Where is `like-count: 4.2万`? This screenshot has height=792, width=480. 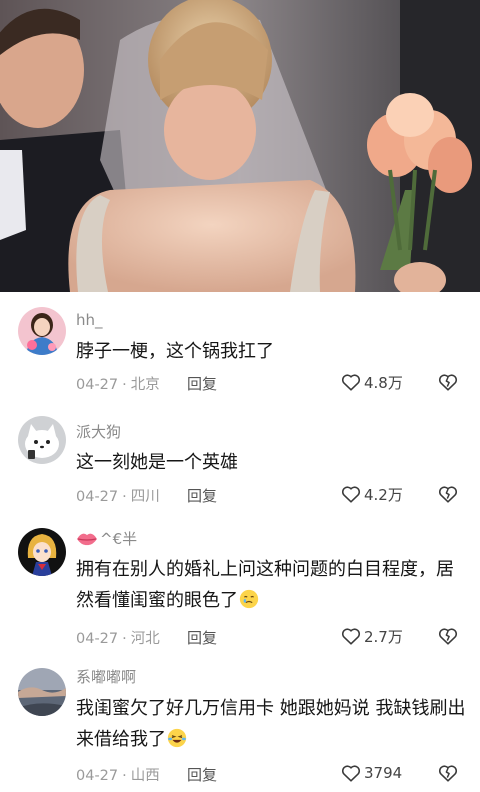 like-count: 4.2万 is located at coordinates (383, 494).